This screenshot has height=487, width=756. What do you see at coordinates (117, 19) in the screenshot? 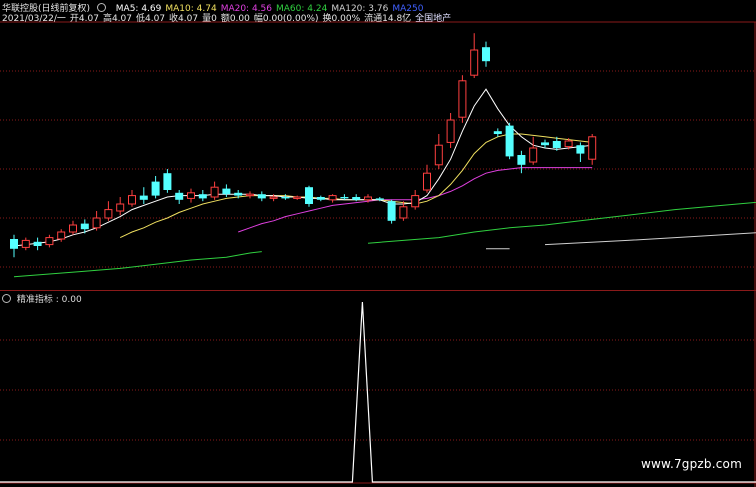
I see `bar-info-item: 高4.07` at bounding box center [117, 19].